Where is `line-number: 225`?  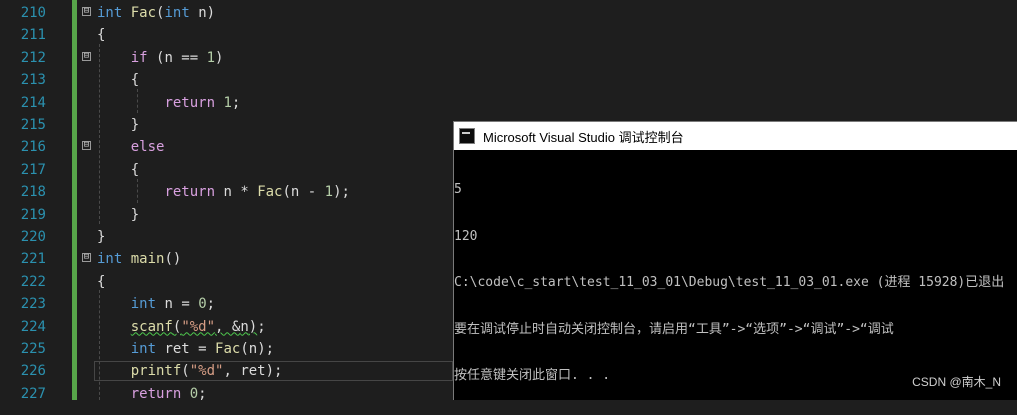
line-number: 225 is located at coordinates (33, 349).